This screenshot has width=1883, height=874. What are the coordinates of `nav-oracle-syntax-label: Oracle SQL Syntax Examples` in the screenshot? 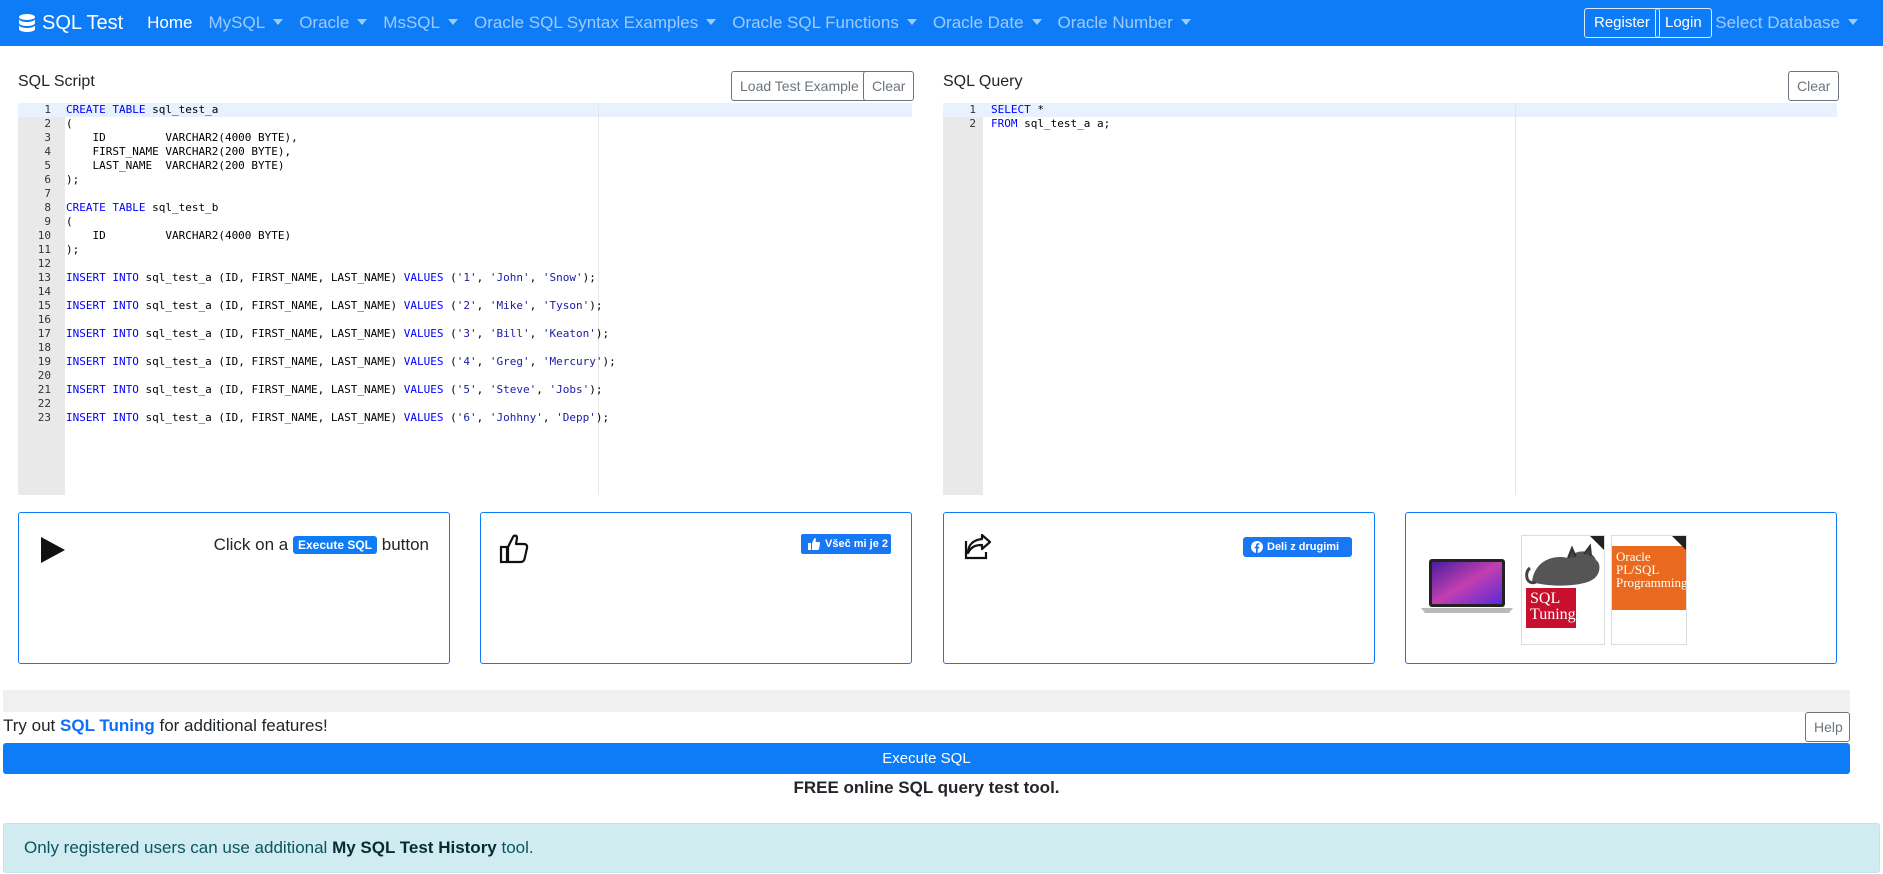 It's located at (586, 22).